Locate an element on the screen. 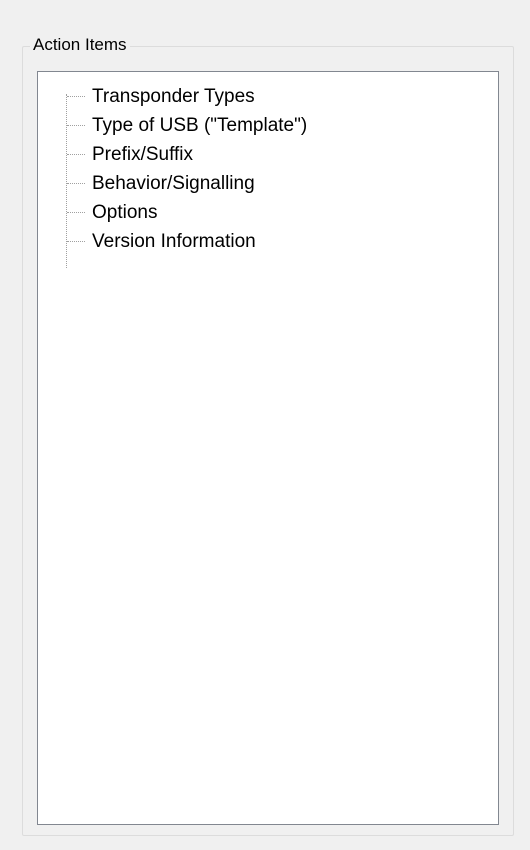  tree-item-transponder-types: Transponder Types is located at coordinates (172, 96).